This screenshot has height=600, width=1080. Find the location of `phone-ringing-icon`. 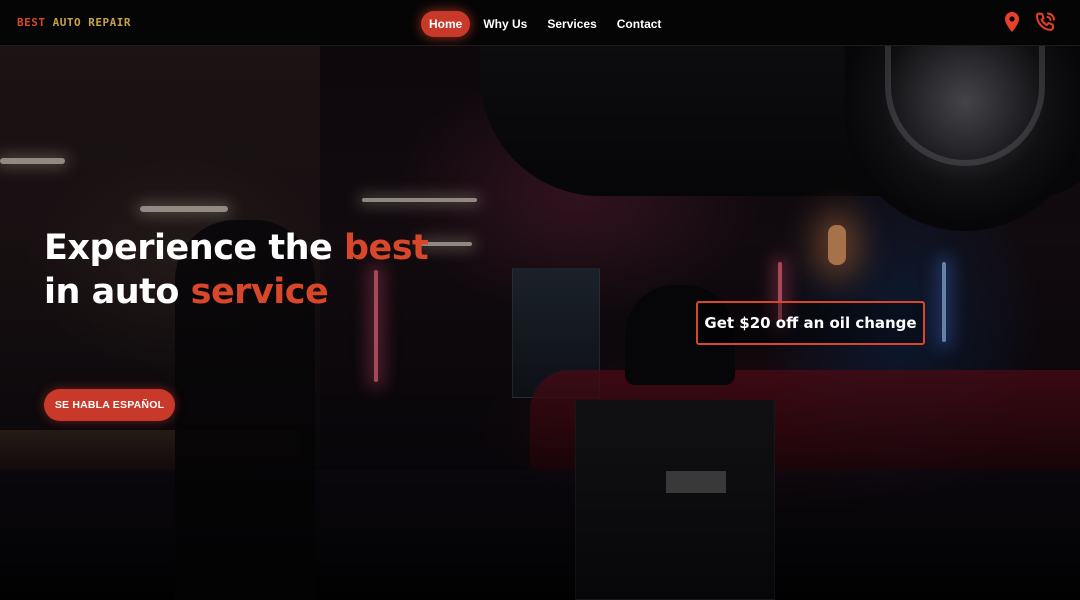

phone-ringing-icon is located at coordinates (1045, 22).